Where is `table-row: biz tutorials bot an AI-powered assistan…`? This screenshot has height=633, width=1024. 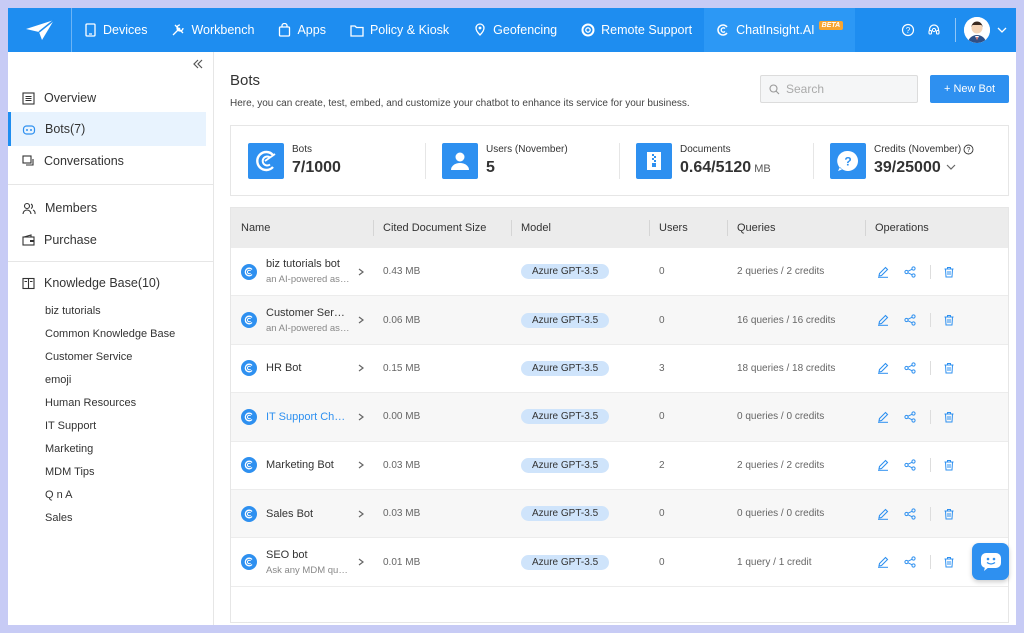
table-row: biz tutorials bot an AI-powered assistan… is located at coordinates (619, 272).